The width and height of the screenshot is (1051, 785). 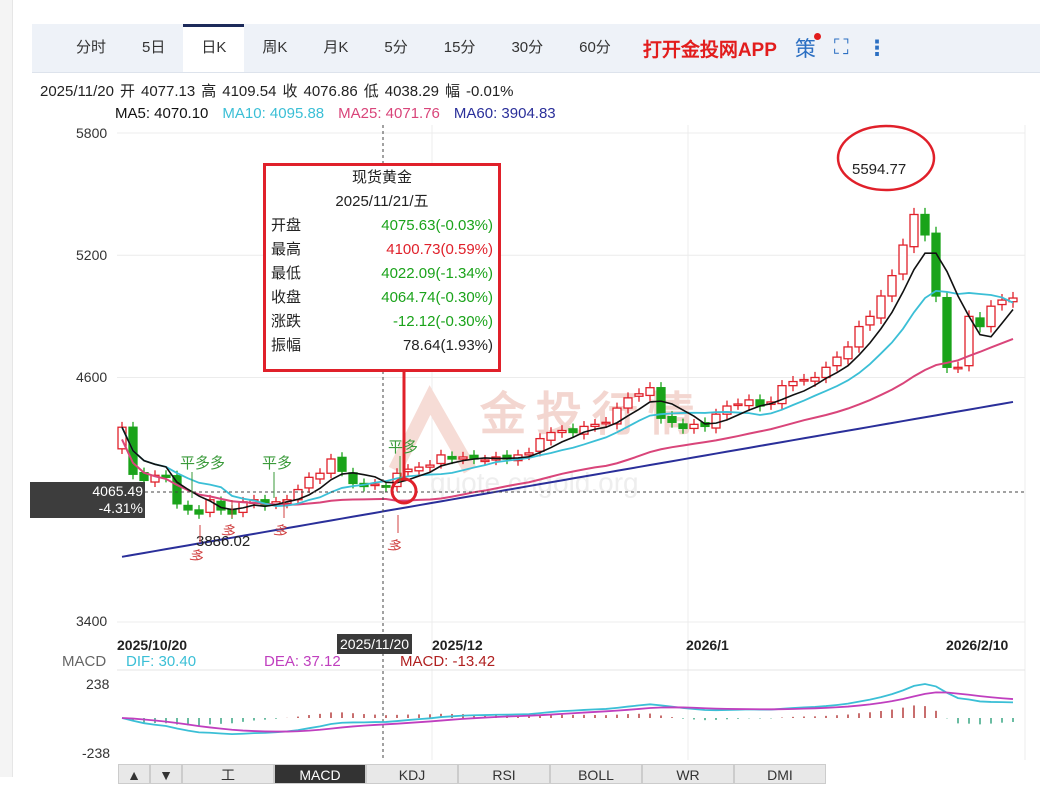 I want to click on indicator-tab: RSI, so click(x=504, y=774).